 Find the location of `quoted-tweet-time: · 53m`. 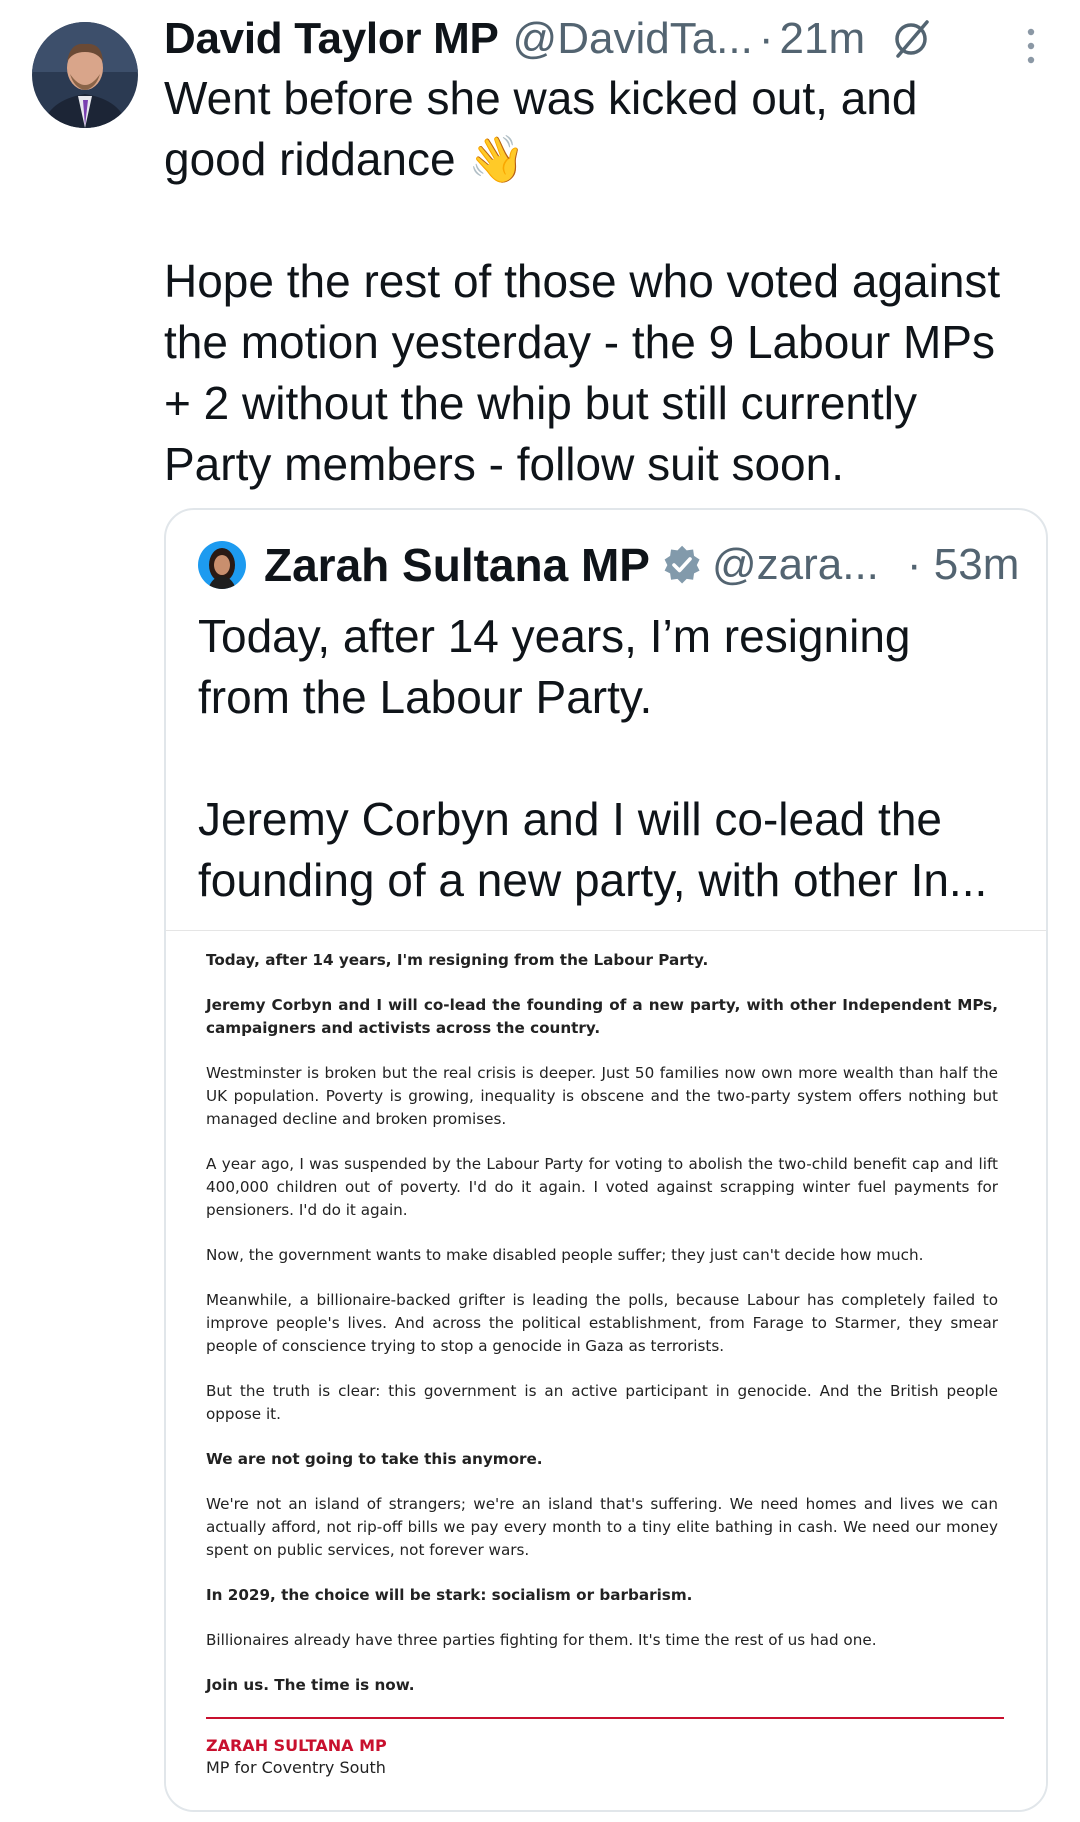

quoted-tweet-time: · 53m is located at coordinates (963, 564).